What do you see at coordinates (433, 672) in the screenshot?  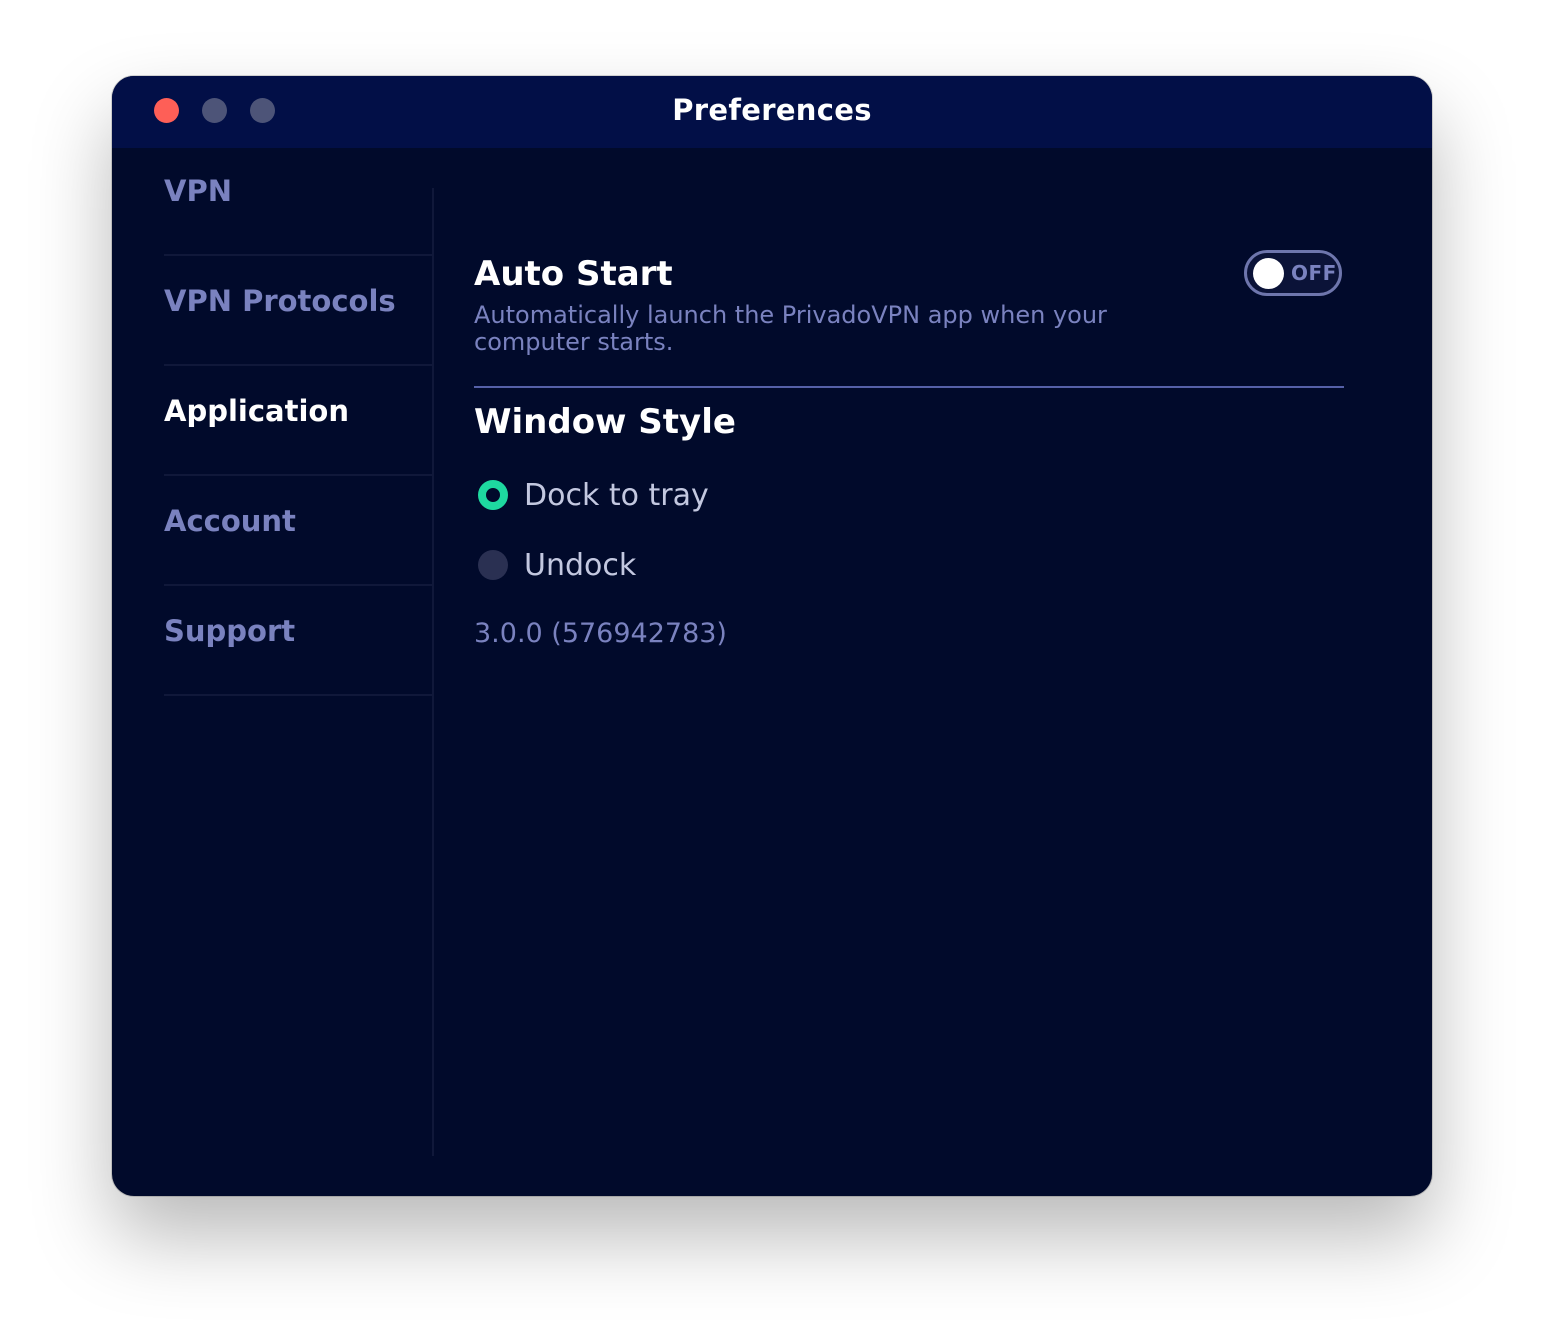 I see `sidebar-divider` at bounding box center [433, 672].